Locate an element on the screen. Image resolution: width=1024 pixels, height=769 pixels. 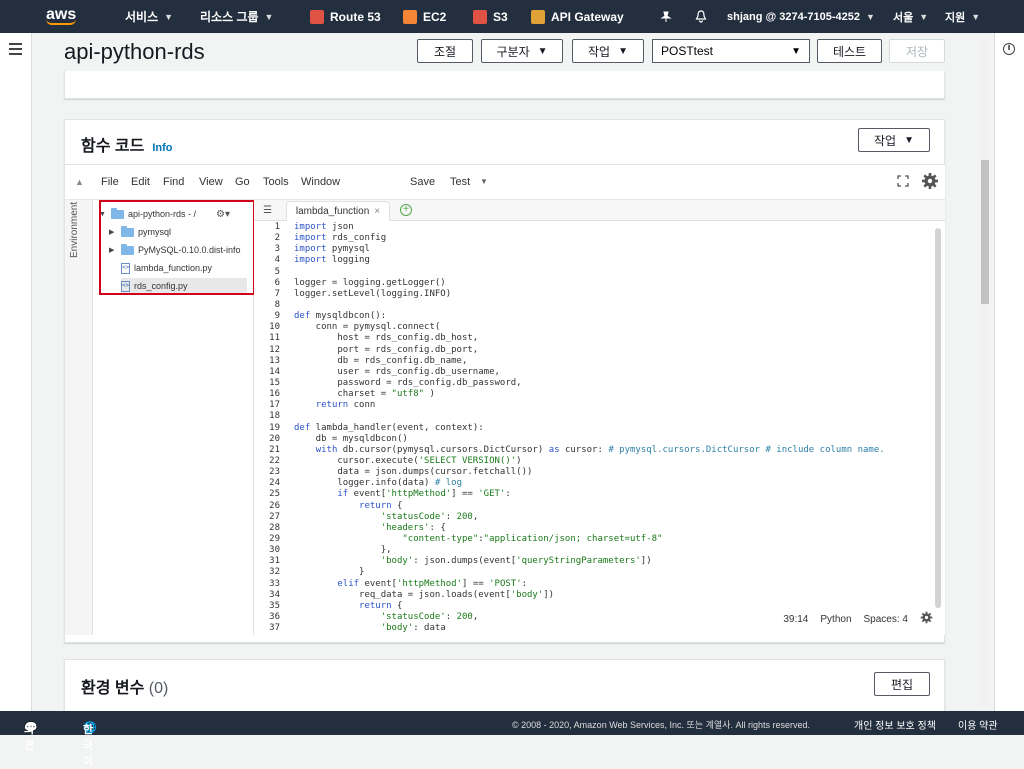
code-line: charset = "utf8" ) is located at coordinates (364, 394).